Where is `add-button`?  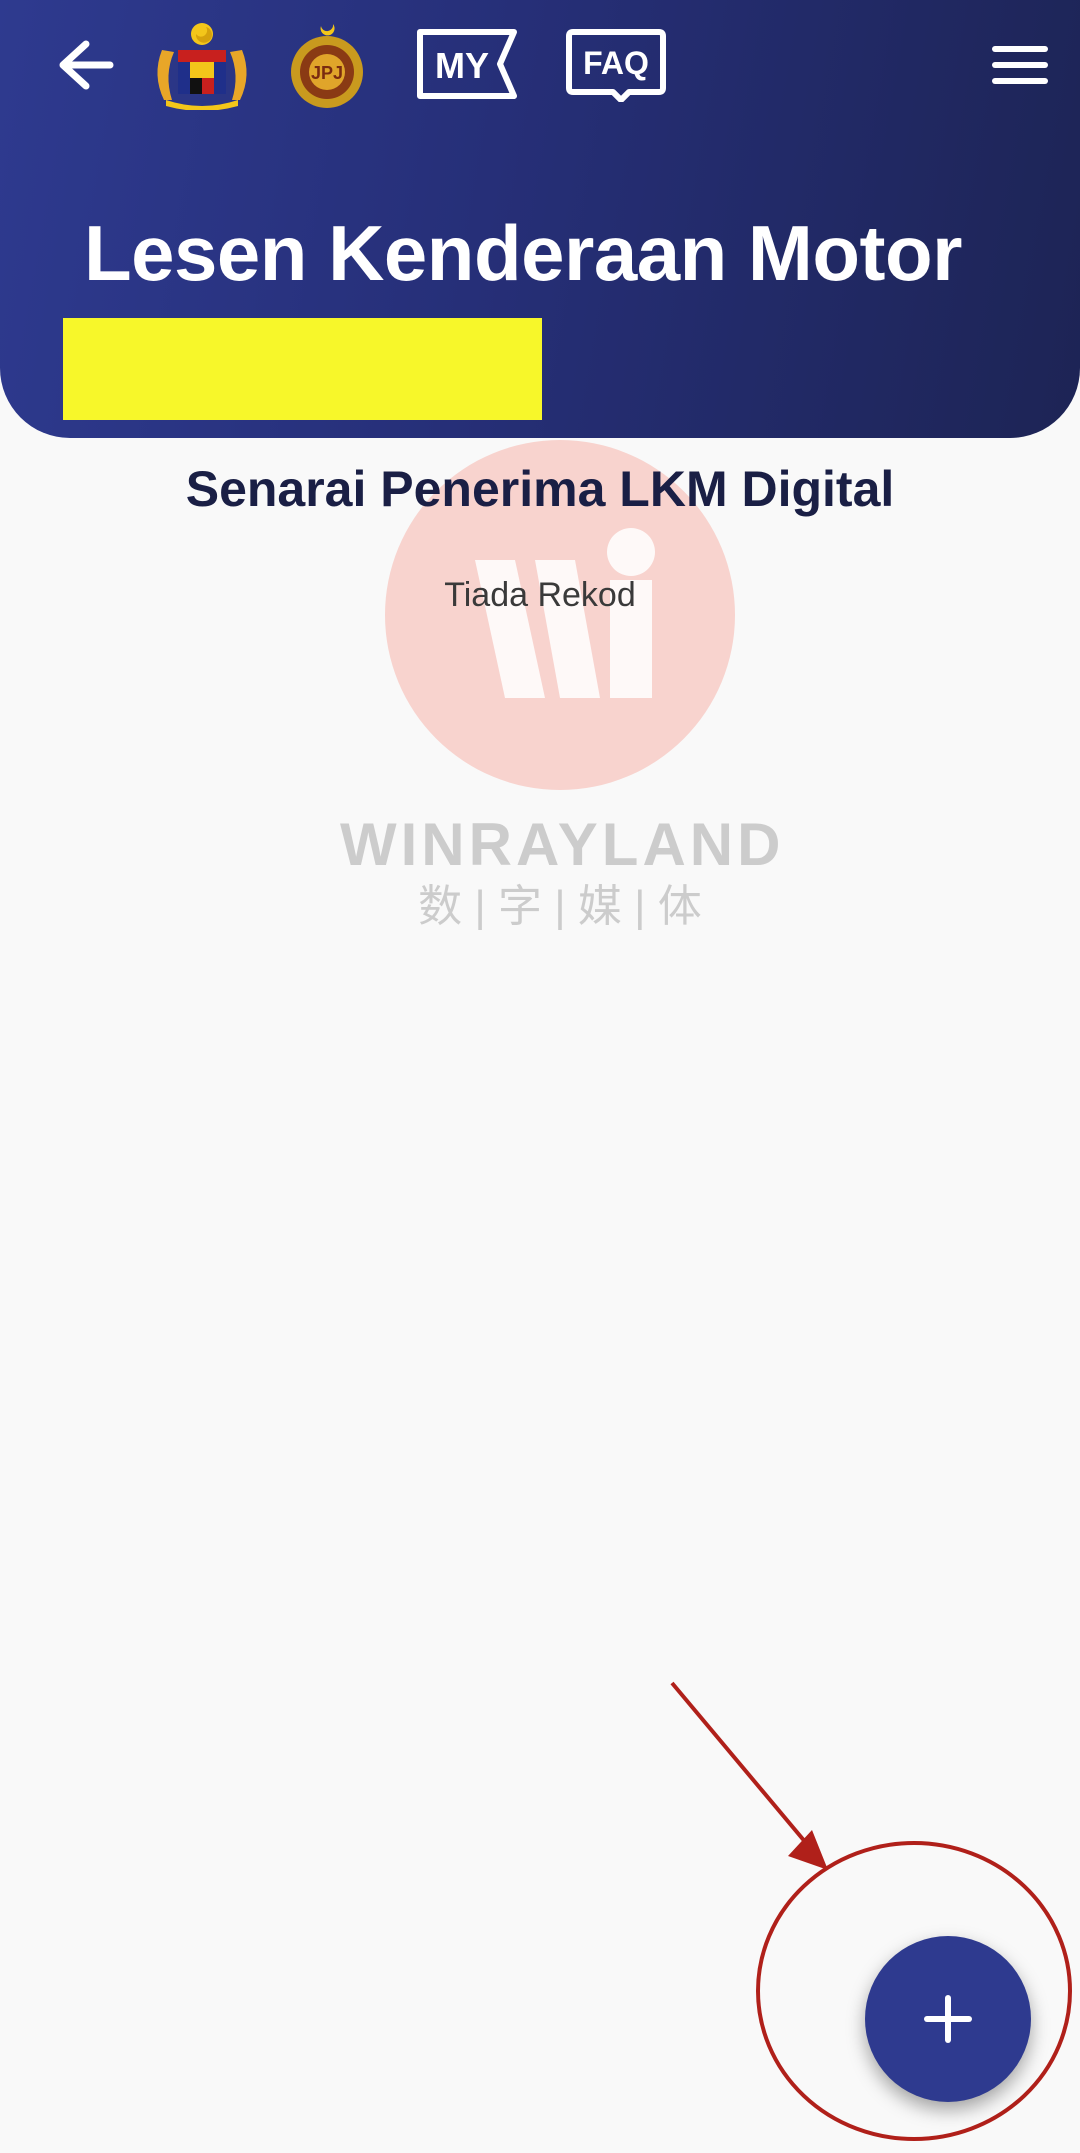 add-button is located at coordinates (948, 2019).